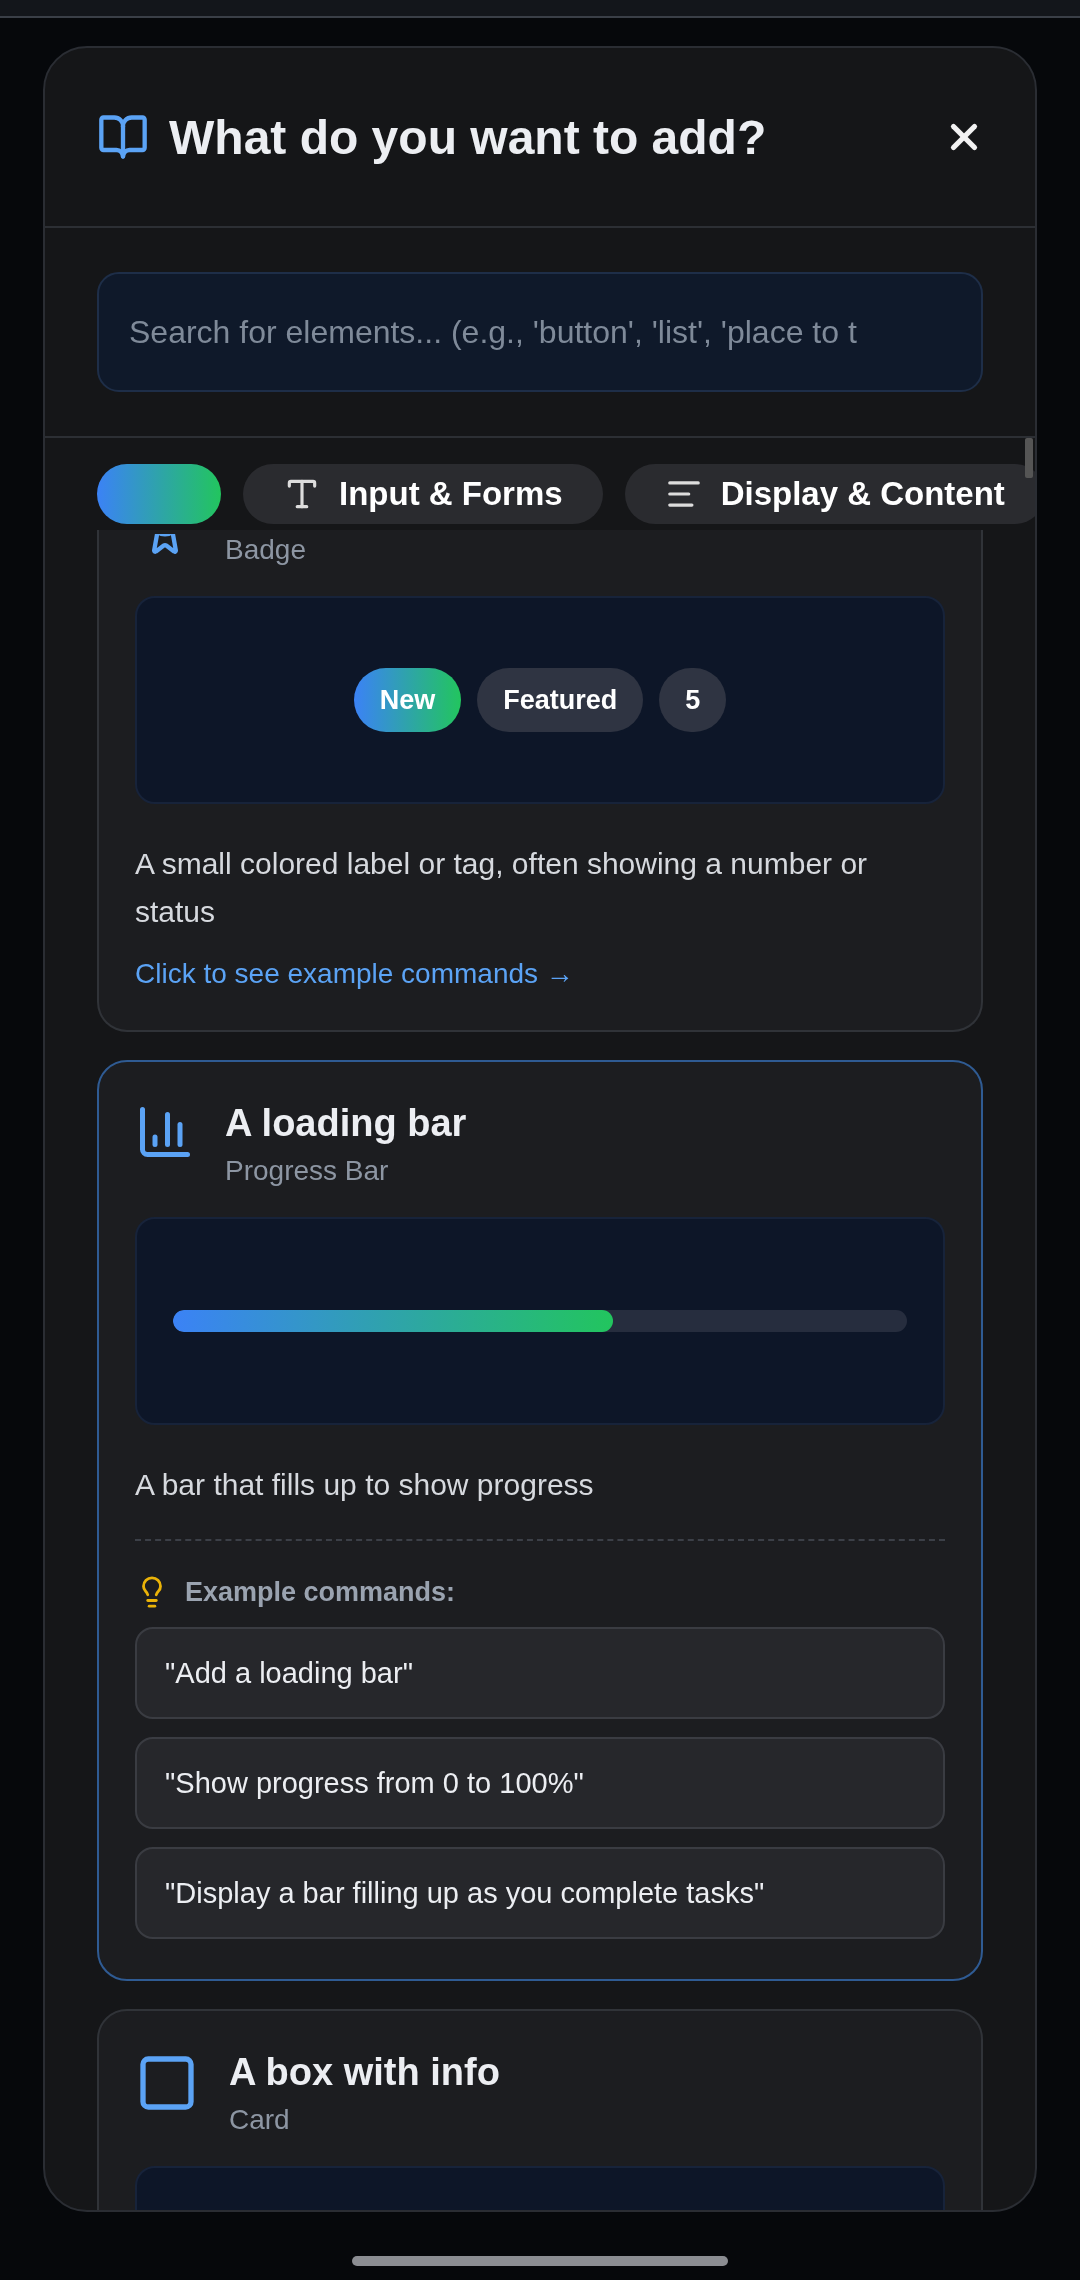 The width and height of the screenshot is (1080, 2280). Describe the element at coordinates (540, 1783) in the screenshot. I see `example-command: "Show progress from 0 to 100%"` at that location.